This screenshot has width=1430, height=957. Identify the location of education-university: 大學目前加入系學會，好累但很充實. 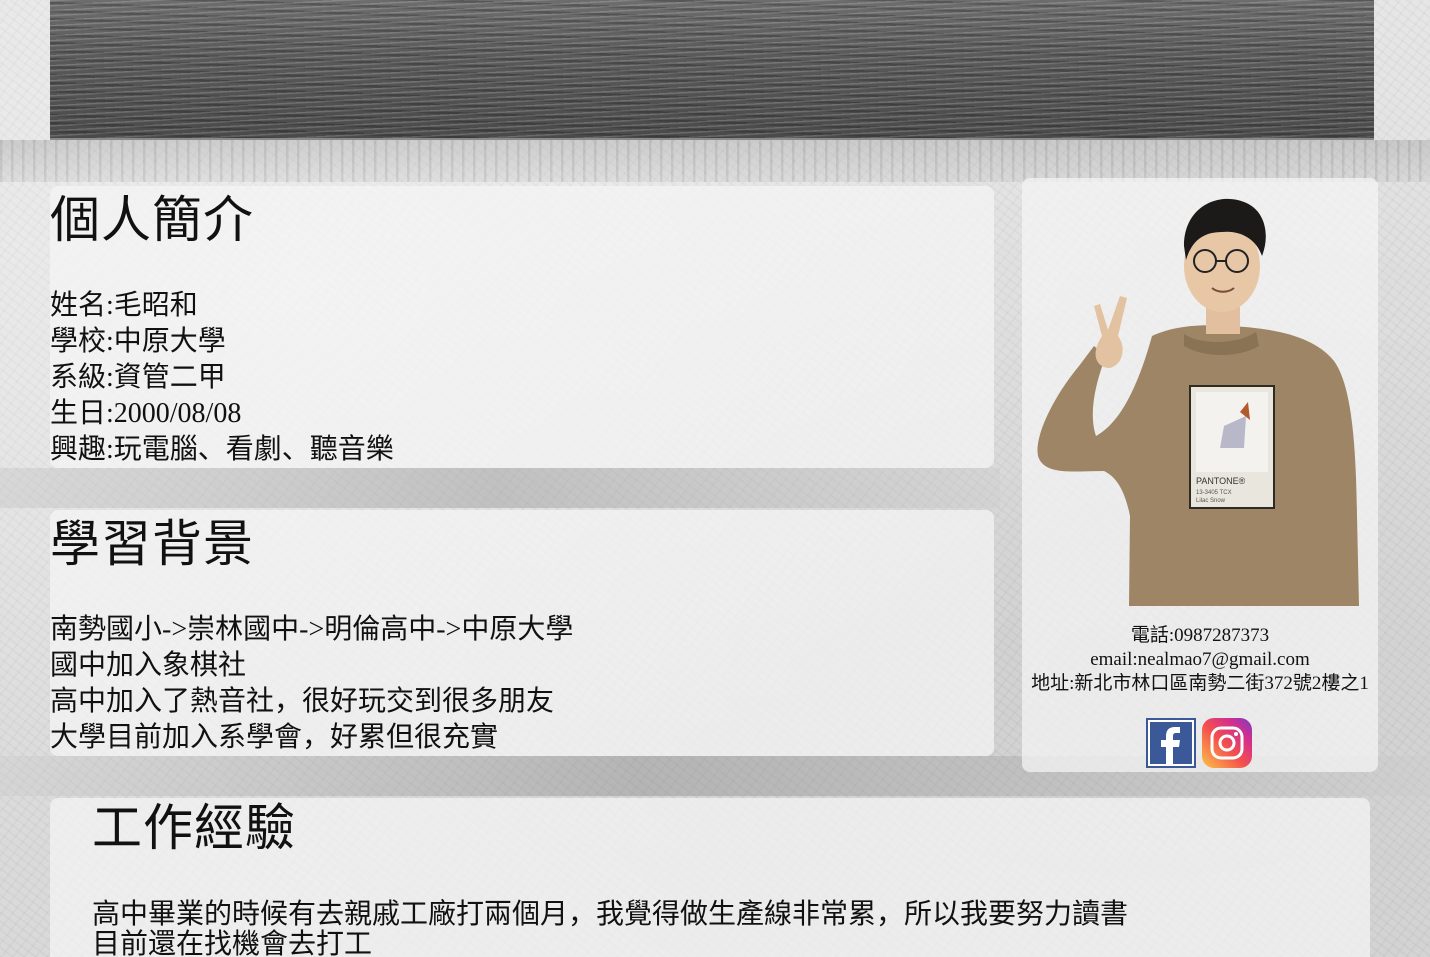
(274, 737).